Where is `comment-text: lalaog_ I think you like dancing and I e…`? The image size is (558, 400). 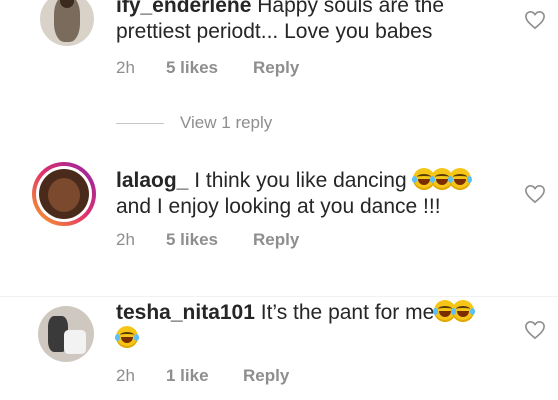
comment-text: lalaog_ I think you like dancing and I e… is located at coordinates (326, 194).